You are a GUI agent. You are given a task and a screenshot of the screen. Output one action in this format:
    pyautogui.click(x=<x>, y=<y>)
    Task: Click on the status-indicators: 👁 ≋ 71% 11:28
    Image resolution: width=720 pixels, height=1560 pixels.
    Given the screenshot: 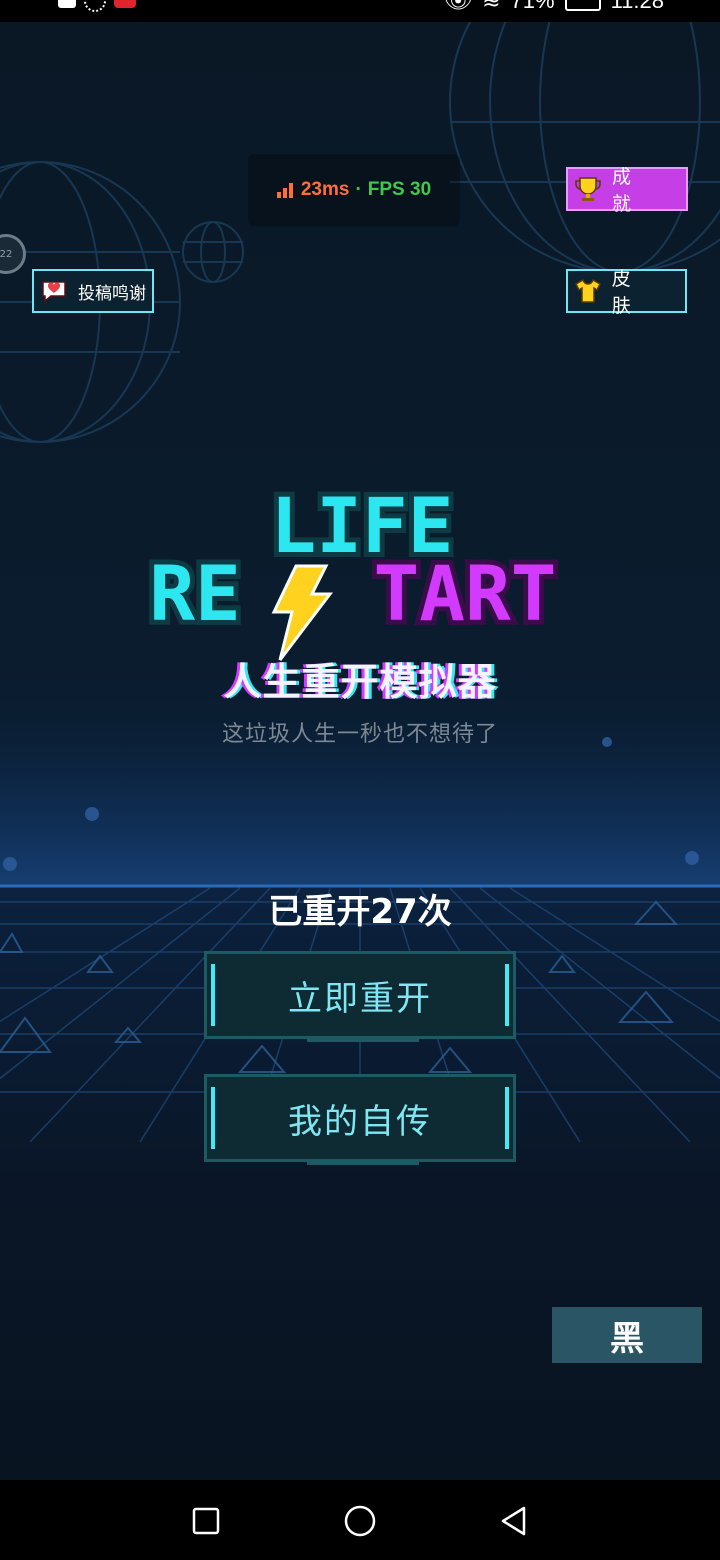 What is the action you would take?
    pyautogui.click(x=554, y=7)
    